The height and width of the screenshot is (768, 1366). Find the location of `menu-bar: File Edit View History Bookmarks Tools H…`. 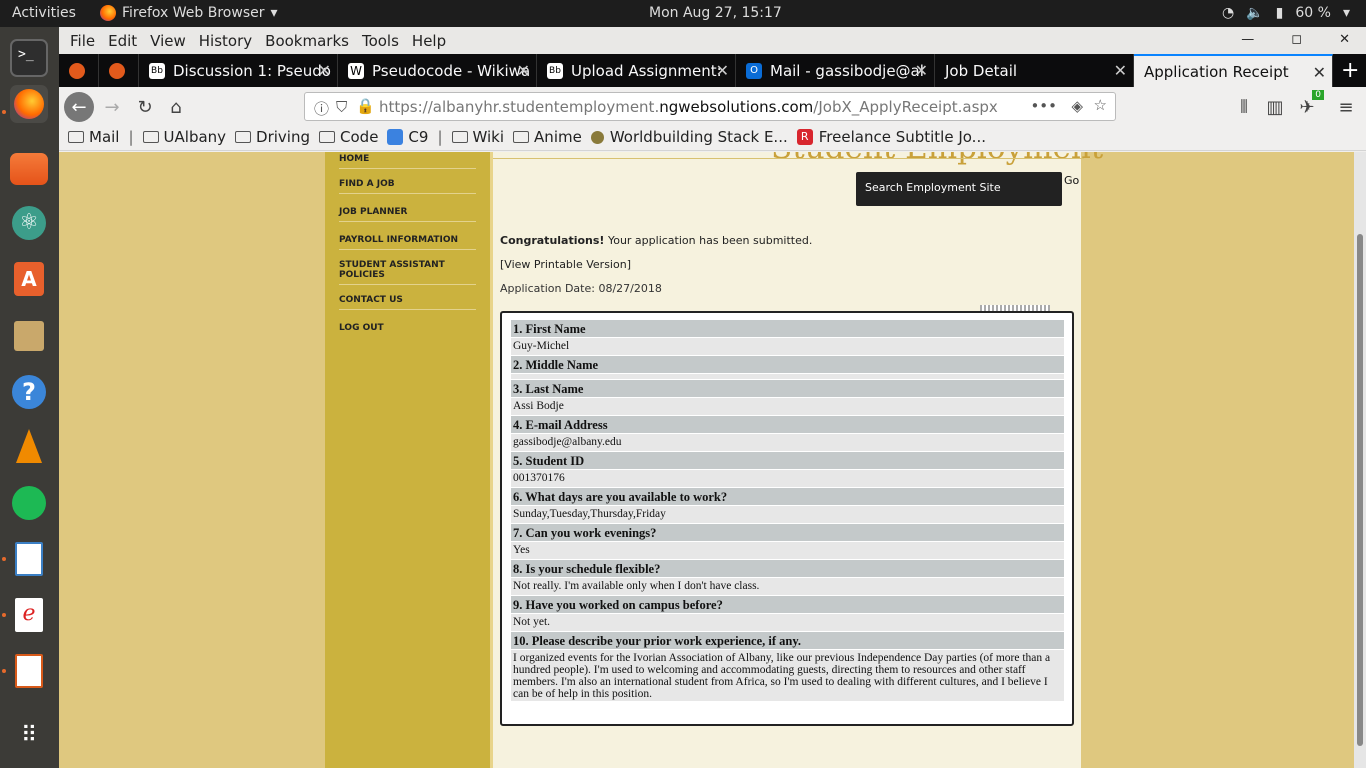

menu-bar: File Edit View History Bookmarks Tools H… is located at coordinates (712, 40).